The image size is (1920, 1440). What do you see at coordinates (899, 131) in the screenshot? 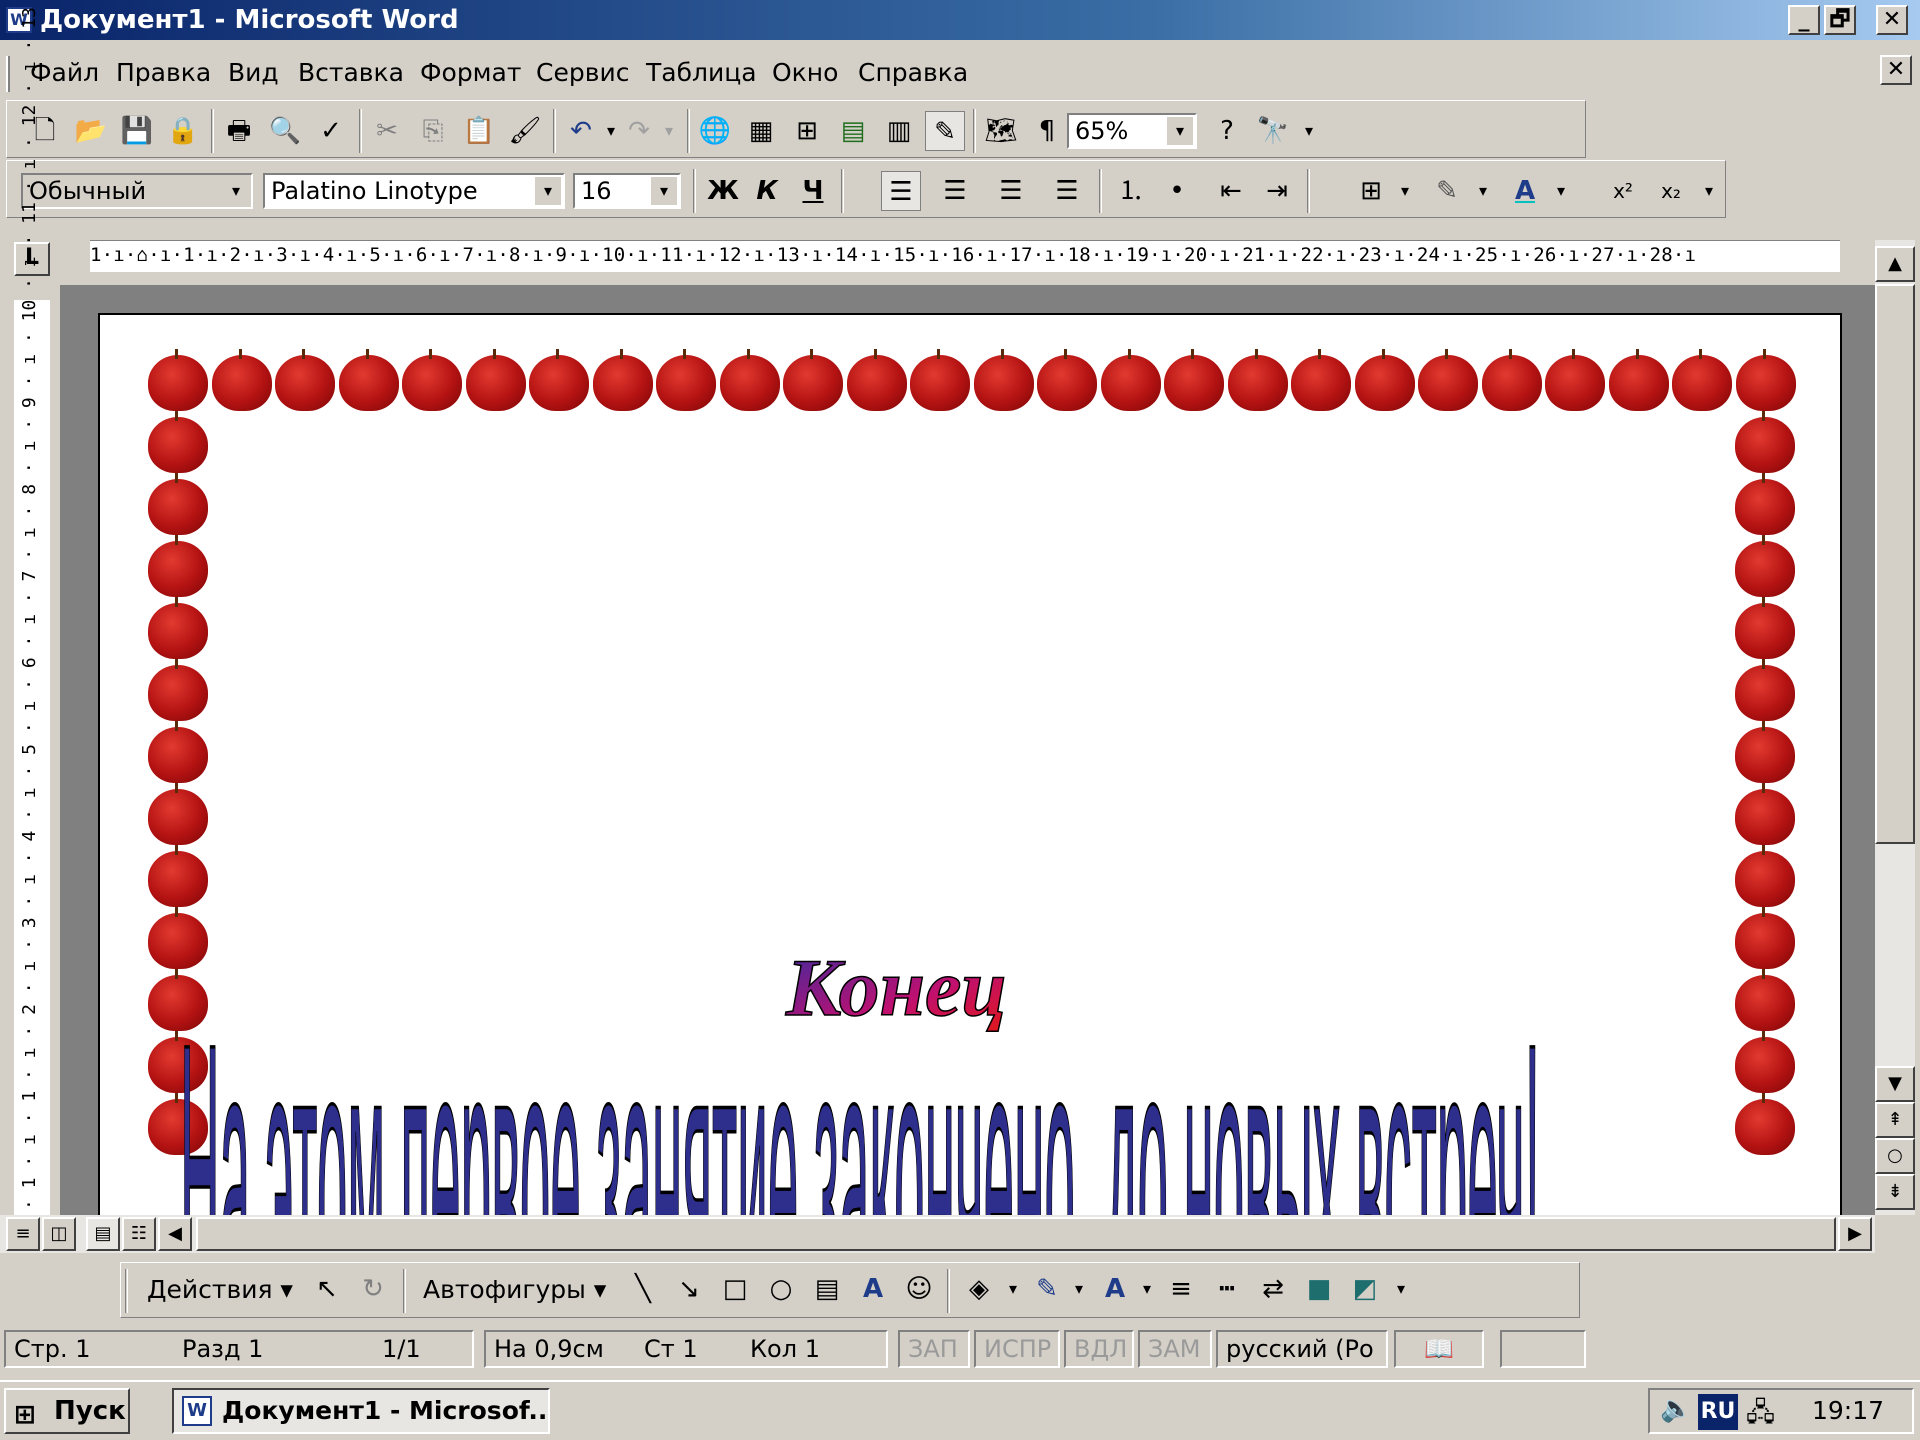
I see `columns-icon: ▥` at bounding box center [899, 131].